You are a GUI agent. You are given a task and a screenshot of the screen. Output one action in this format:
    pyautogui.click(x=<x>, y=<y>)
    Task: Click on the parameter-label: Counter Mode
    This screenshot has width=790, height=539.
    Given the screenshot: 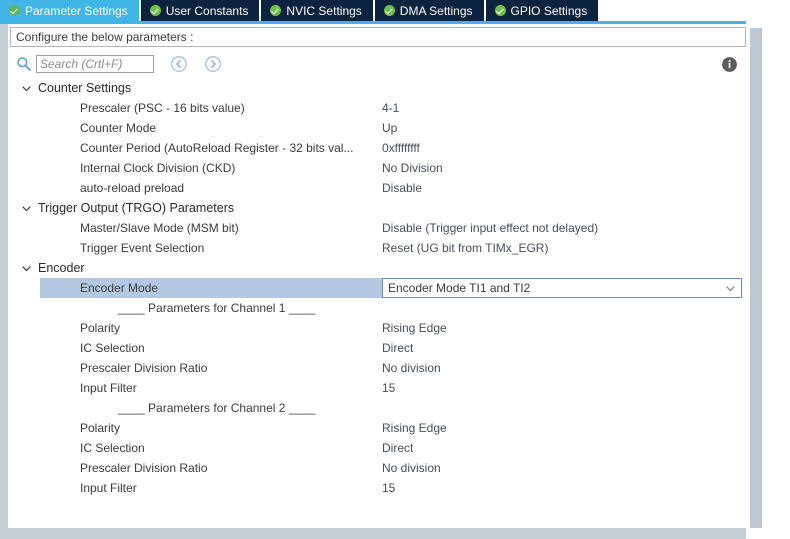 What is the action you would take?
    pyautogui.click(x=118, y=128)
    